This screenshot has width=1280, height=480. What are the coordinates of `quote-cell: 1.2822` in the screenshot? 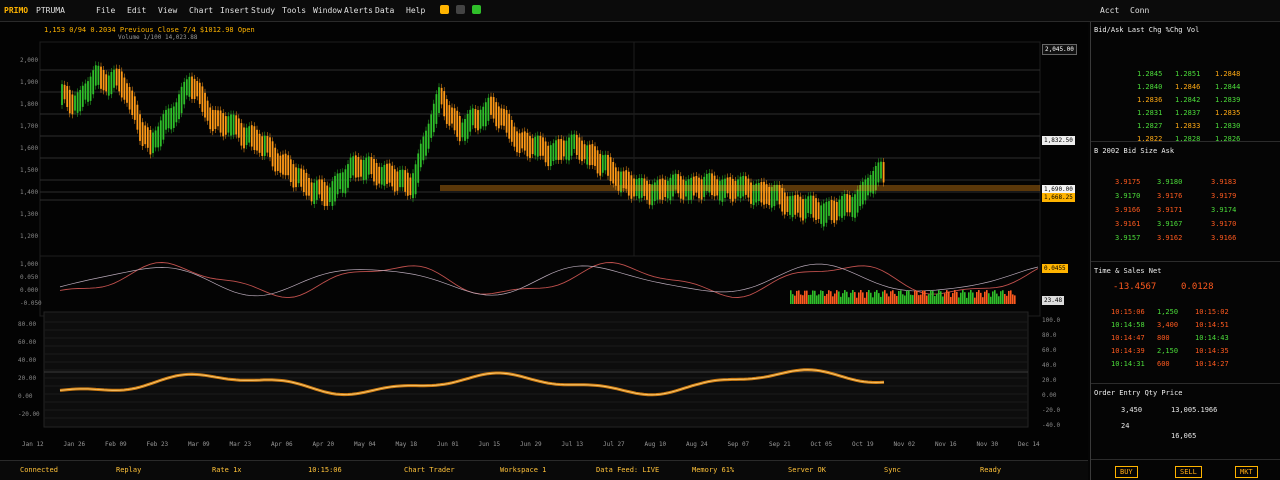 It's located at (1149, 139).